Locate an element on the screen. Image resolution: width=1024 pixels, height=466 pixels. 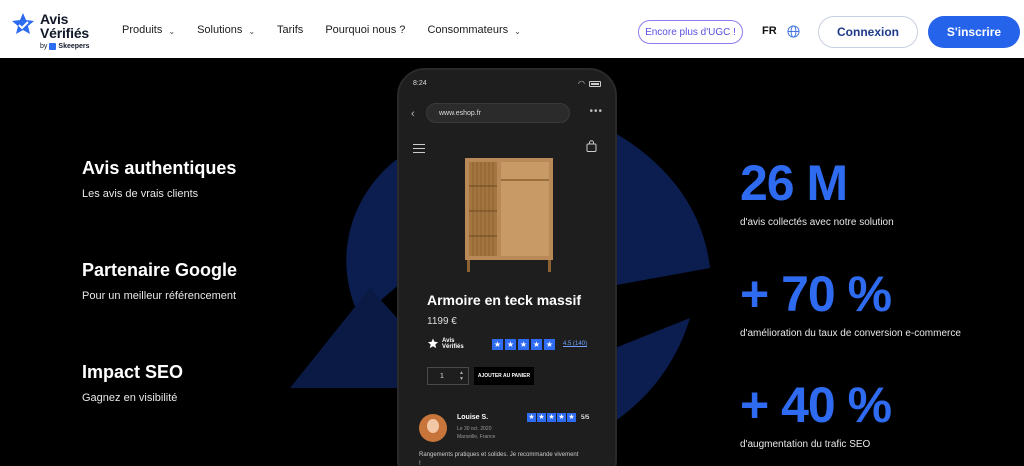
brand-parent: Skeepers is located at coordinates (74, 46).